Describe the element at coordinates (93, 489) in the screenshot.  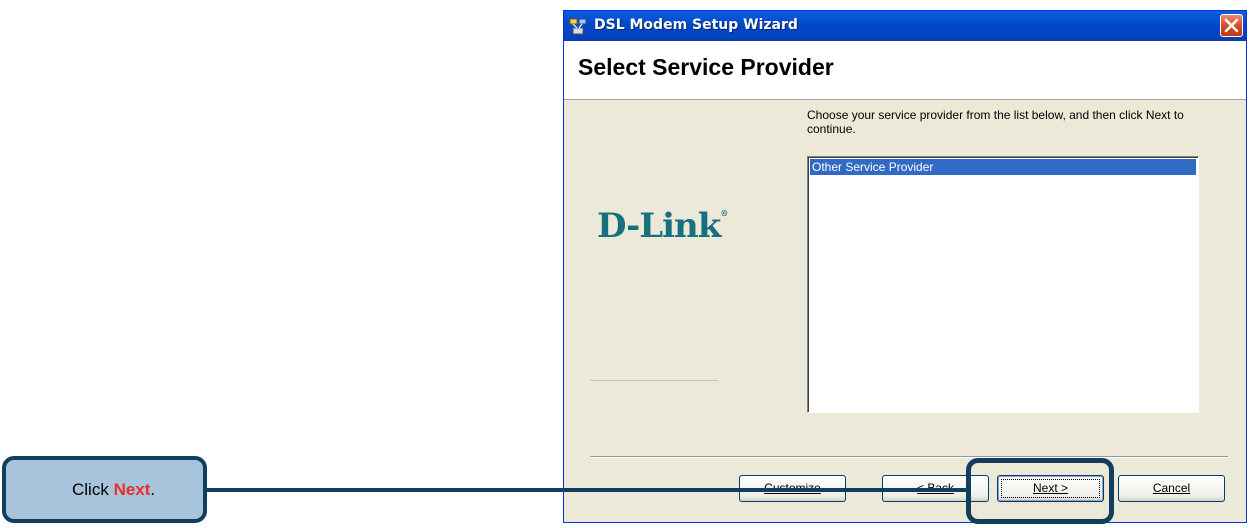
I see `callout-prefix: Click` at that location.